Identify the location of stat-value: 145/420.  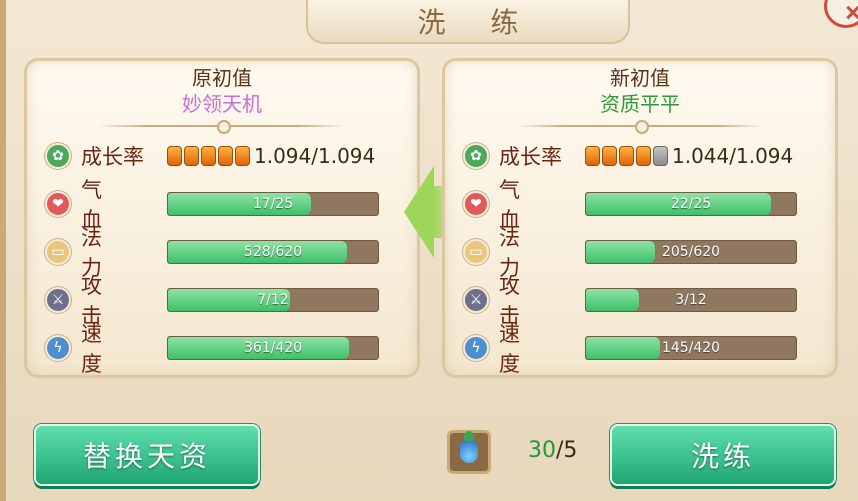
(691, 348).